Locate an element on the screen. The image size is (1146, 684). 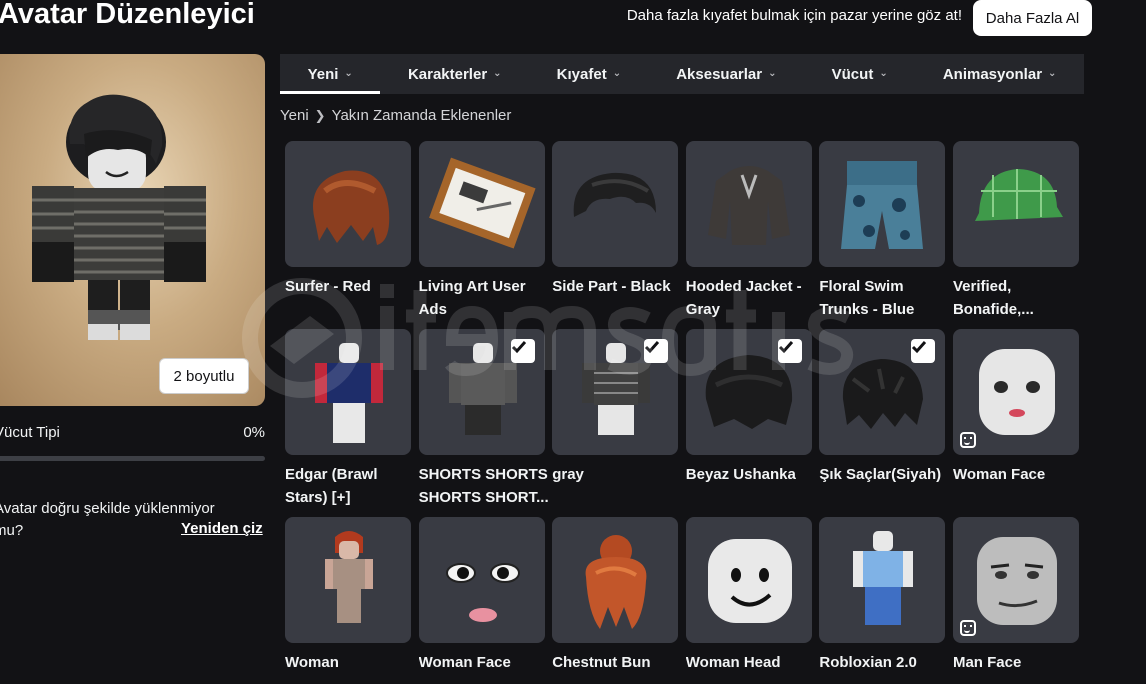
tab-1: Karakterler ⌄ is located at coordinates (454, 74).